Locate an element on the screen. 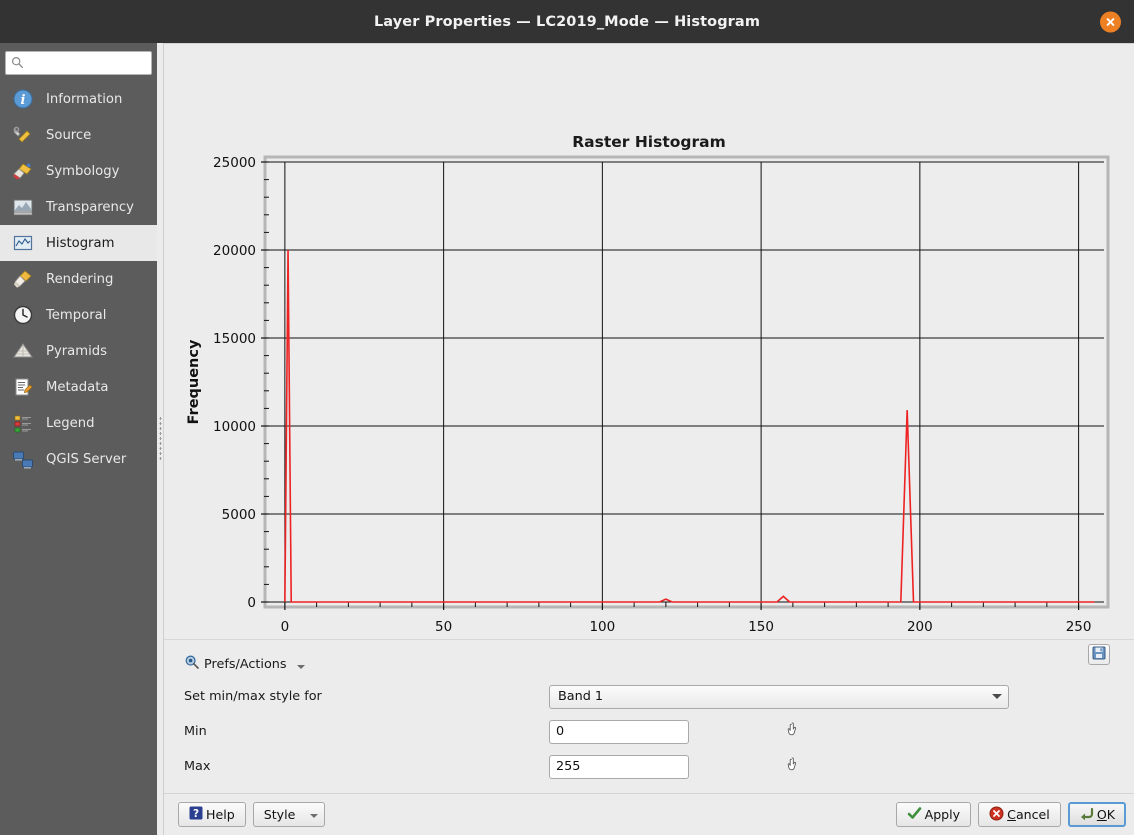 Image resolution: width=1134 pixels, height=835 pixels. search-input is located at coordinates (87, 63).